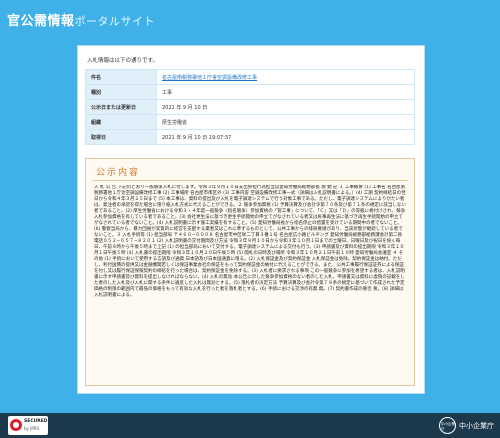 Image resolution: width=500 pixels, height=438 pixels. Describe the element at coordinates (285, 107) in the screenshot. I see `row-value-date: 2021 年 9 月 10 日` at that location.